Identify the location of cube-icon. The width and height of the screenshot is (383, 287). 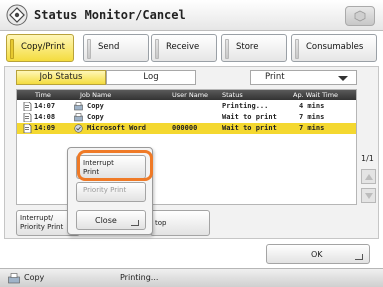
(360, 16).